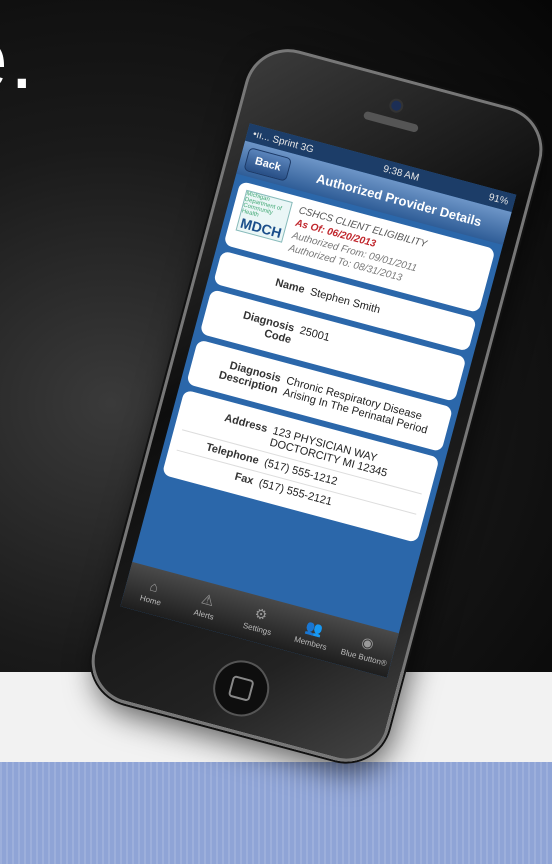 Image resolution: width=552 pixels, height=864 pixels. Describe the element at coordinates (314, 628) in the screenshot. I see `members-icon: 👥` at that location.